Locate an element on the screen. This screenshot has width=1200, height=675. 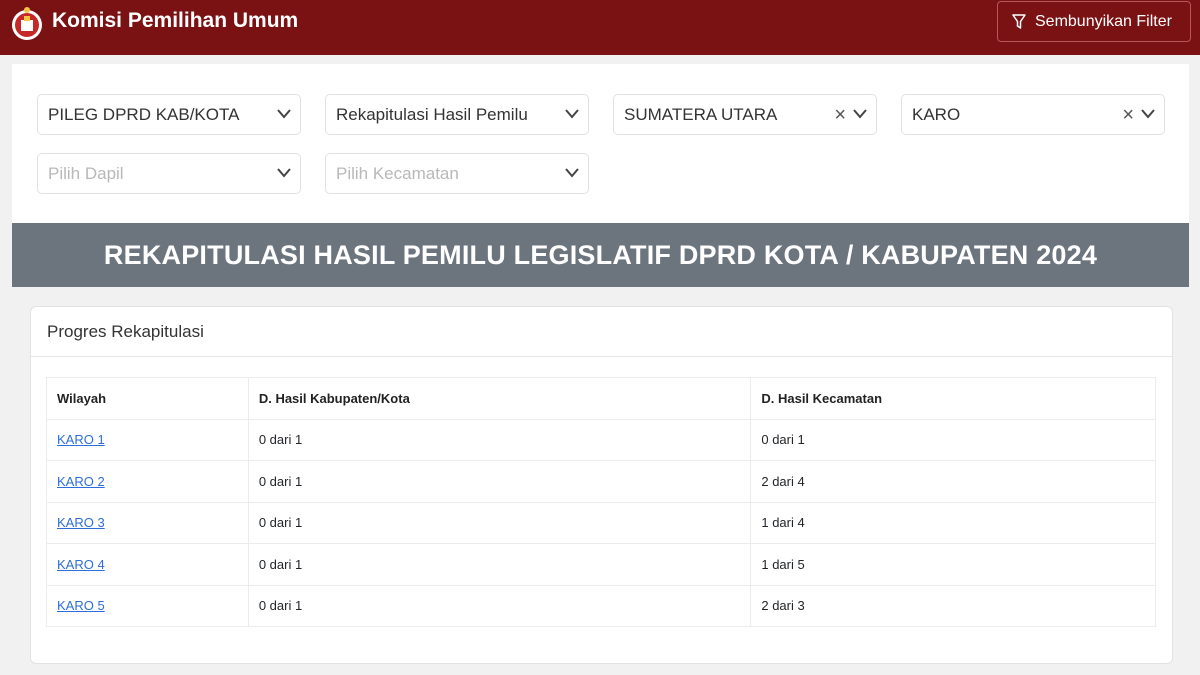
wilayah-link-karo-4: KARO 4 is located at coordinates (81, 564).